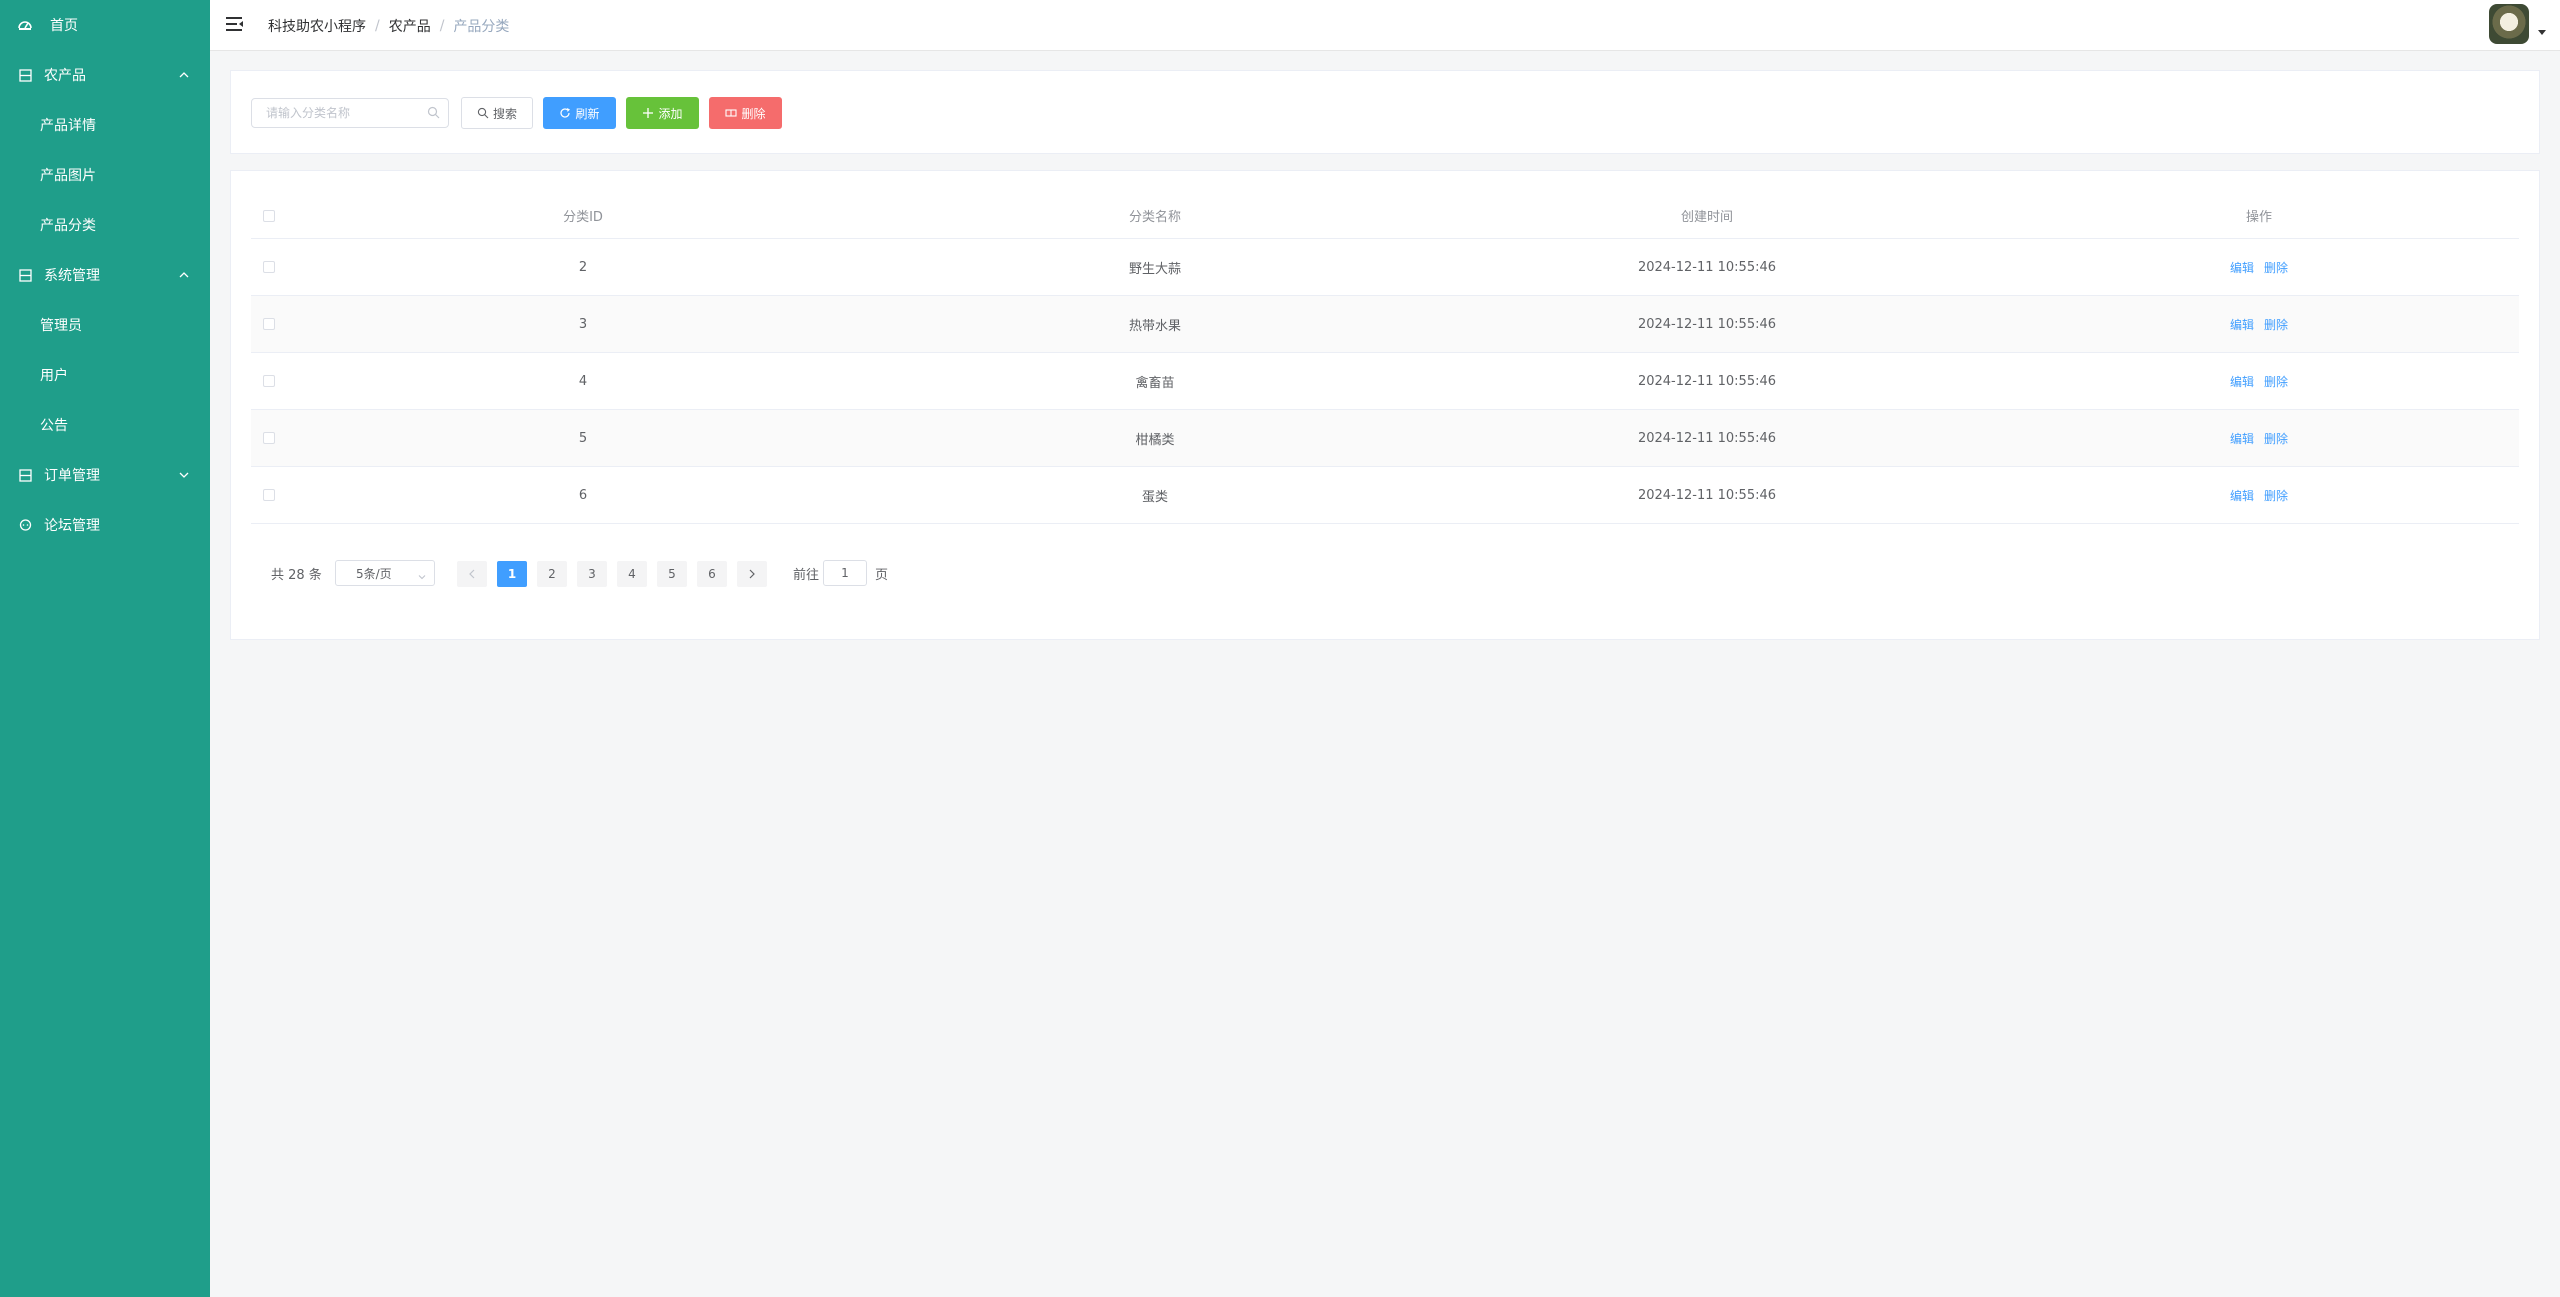  I want to click on sidebar-item-system-management: 系统管理, so click(105, 275).